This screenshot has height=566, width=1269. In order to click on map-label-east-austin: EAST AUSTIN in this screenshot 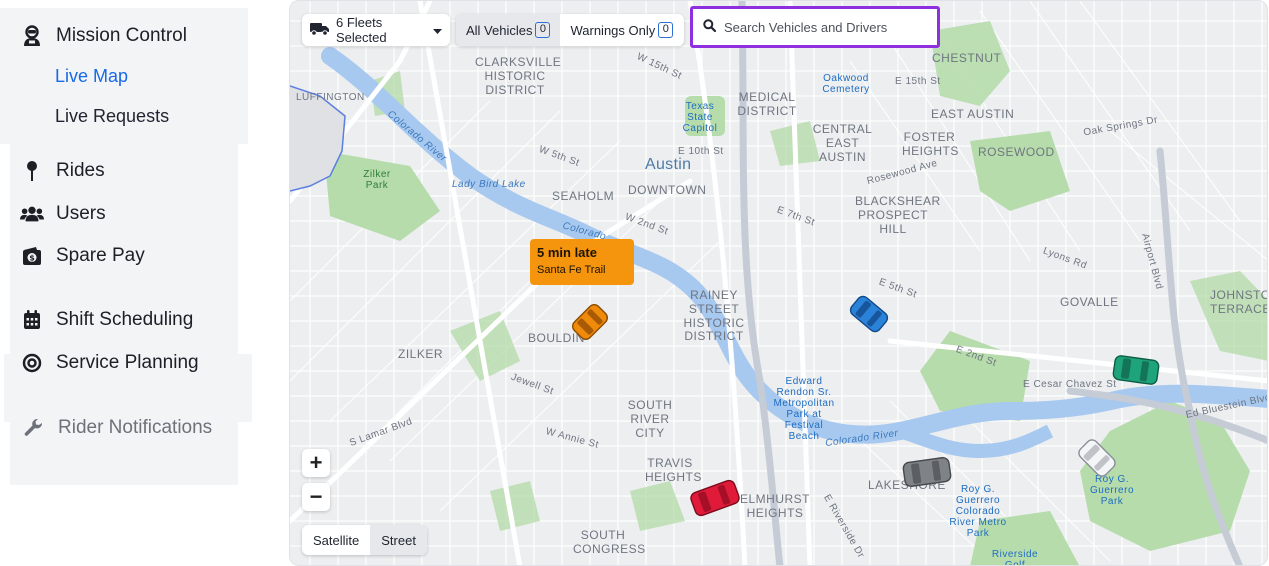, I will do `click(973, 114)`.